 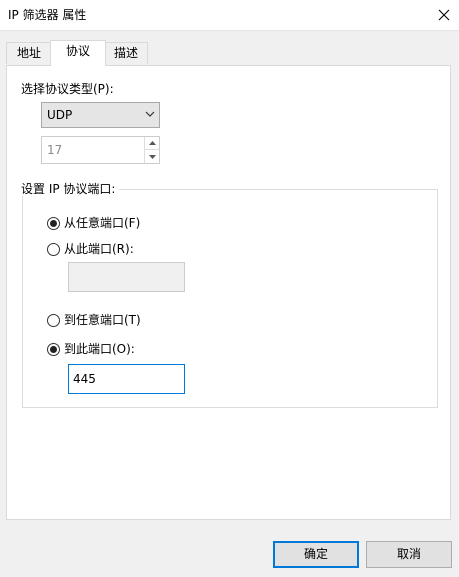 What do you see at coordinates (100, 115) in the screenshot?
I see `protocol-type-select: UDP` at bounding box center [100, 115].